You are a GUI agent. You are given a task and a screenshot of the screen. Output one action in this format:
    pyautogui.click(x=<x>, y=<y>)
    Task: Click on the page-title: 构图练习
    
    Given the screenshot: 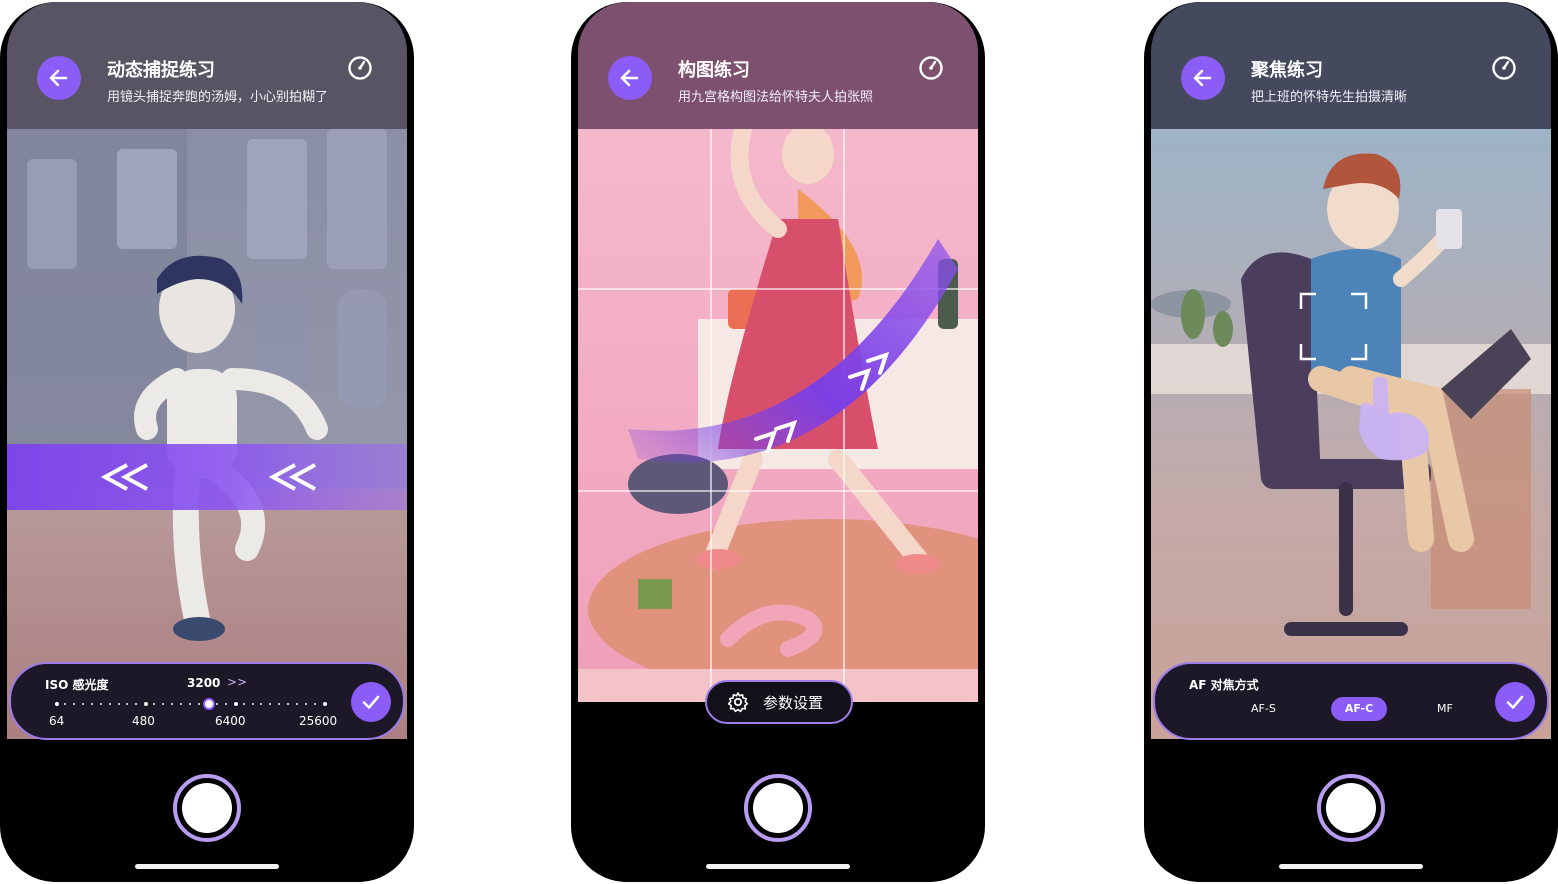 What is the action you would take?
    pyautogui.click(x=714, y=70)
    